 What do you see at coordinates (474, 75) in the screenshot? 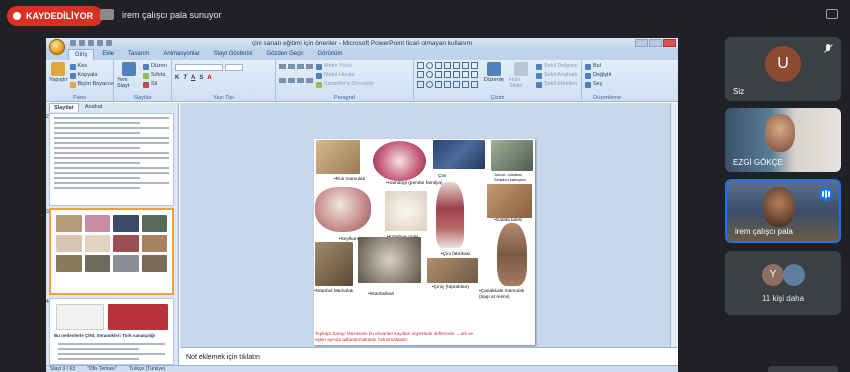
I see `shape-brace2-icon` at bounding box center [474, 75].